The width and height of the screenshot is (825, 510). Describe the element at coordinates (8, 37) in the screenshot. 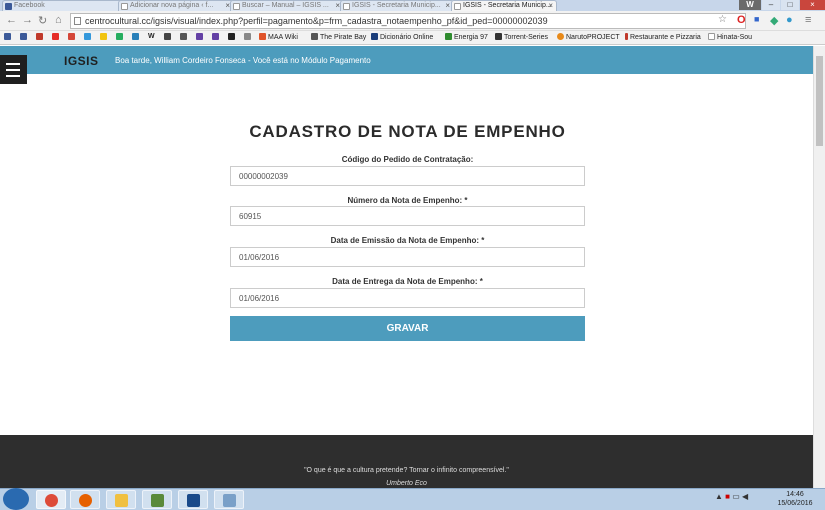

I see `apps-icon` at that location.